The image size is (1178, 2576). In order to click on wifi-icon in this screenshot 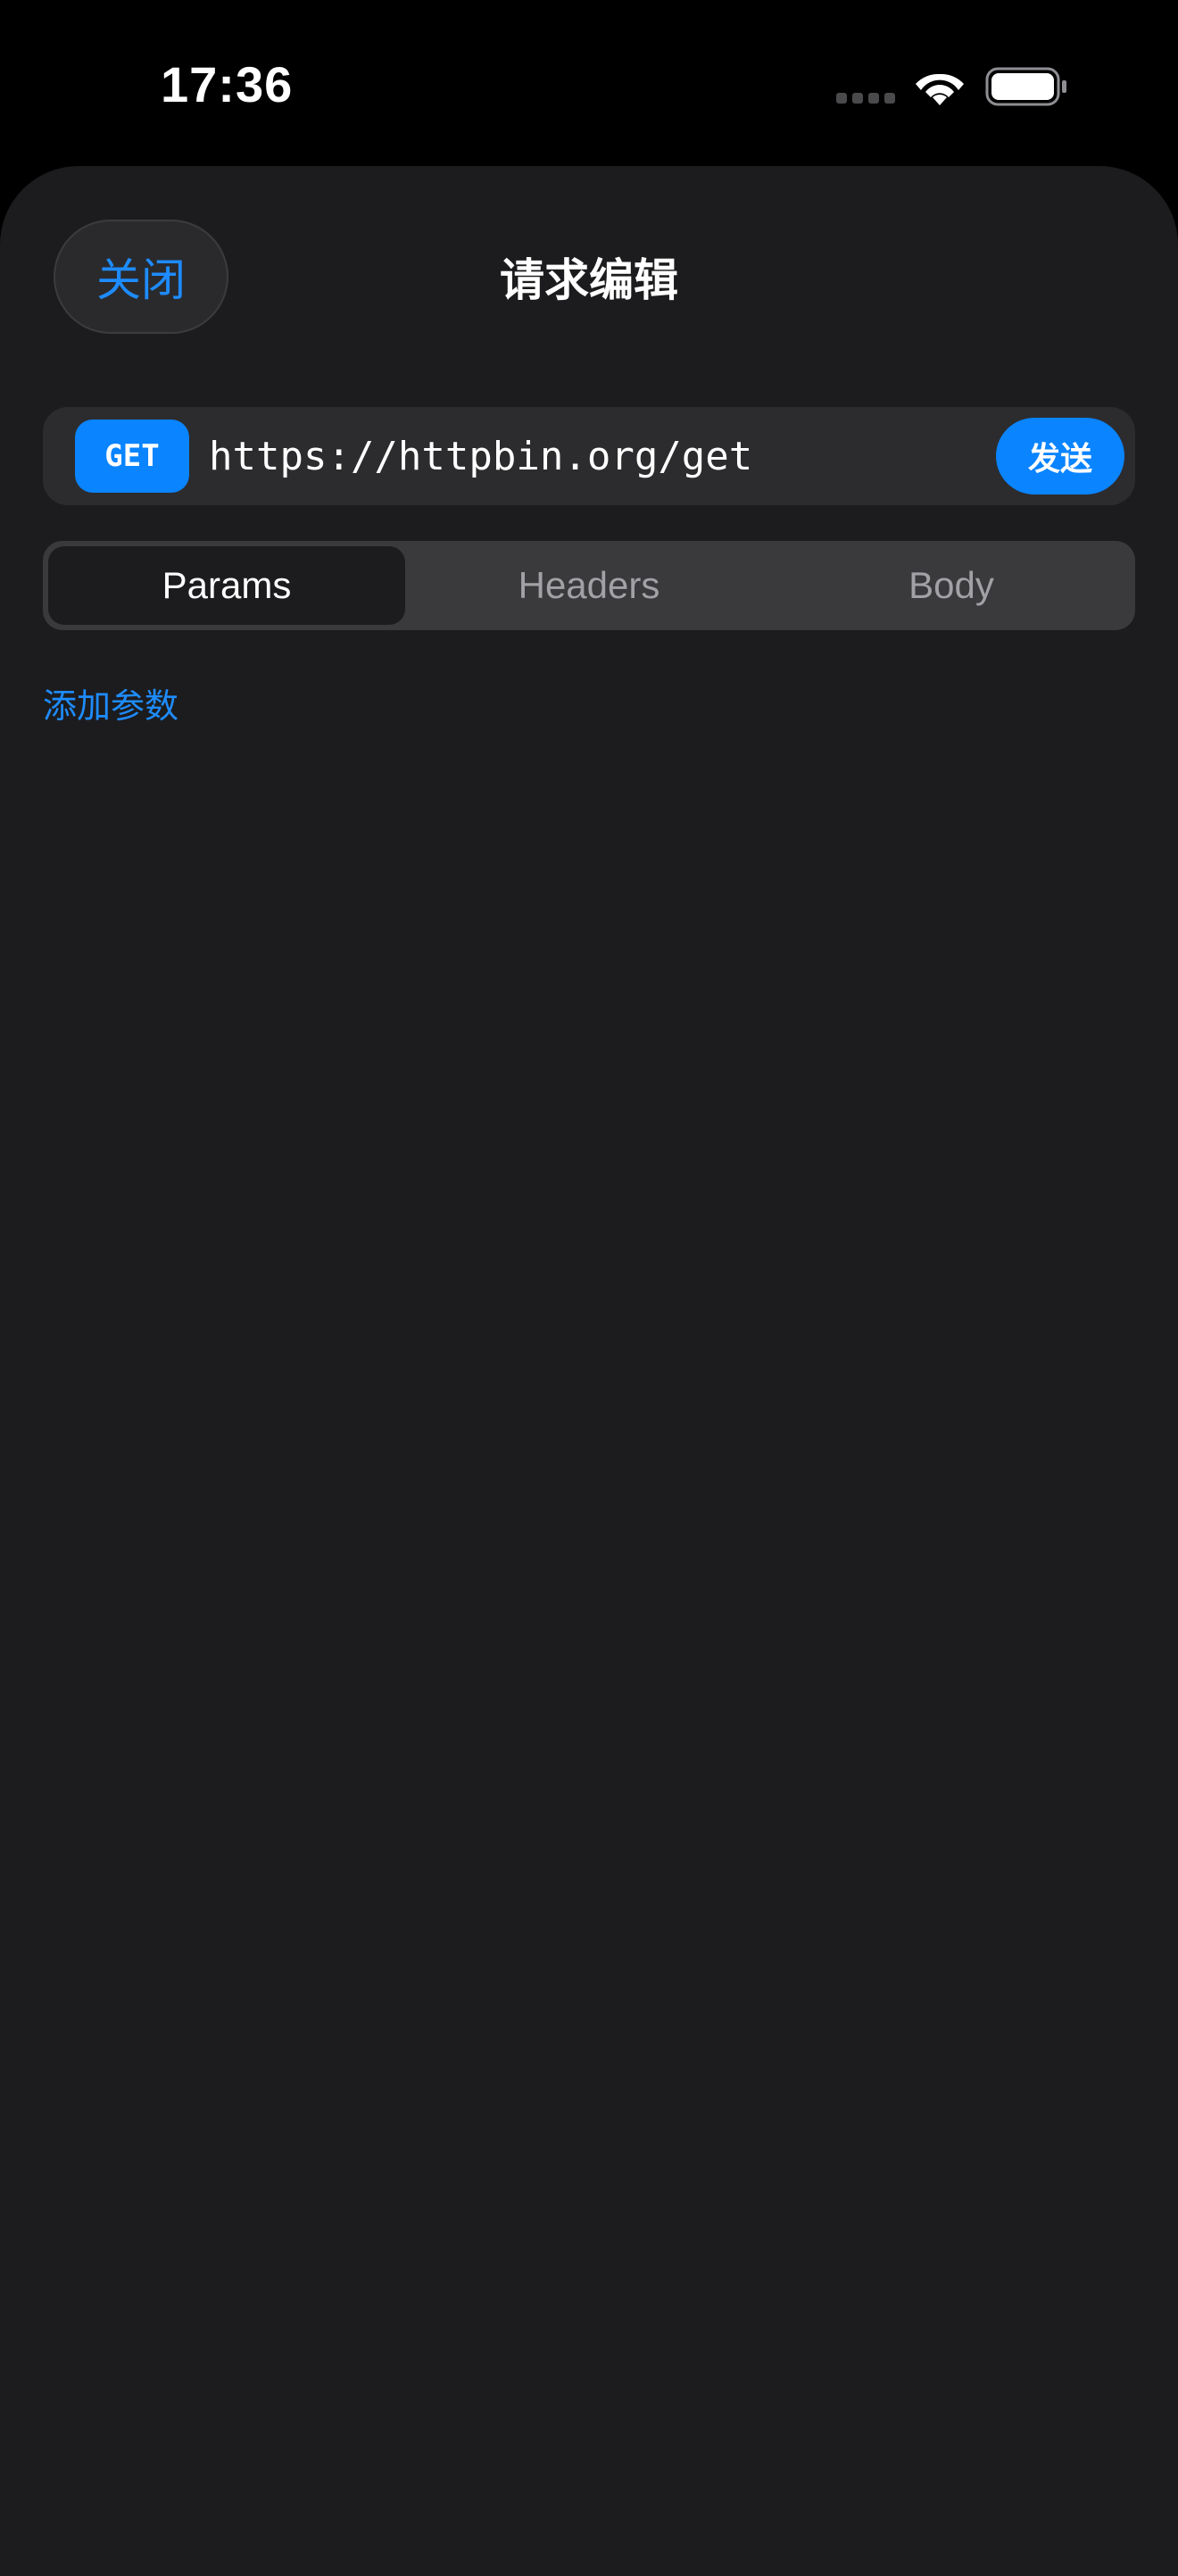, I will do `click(940, 89)`.